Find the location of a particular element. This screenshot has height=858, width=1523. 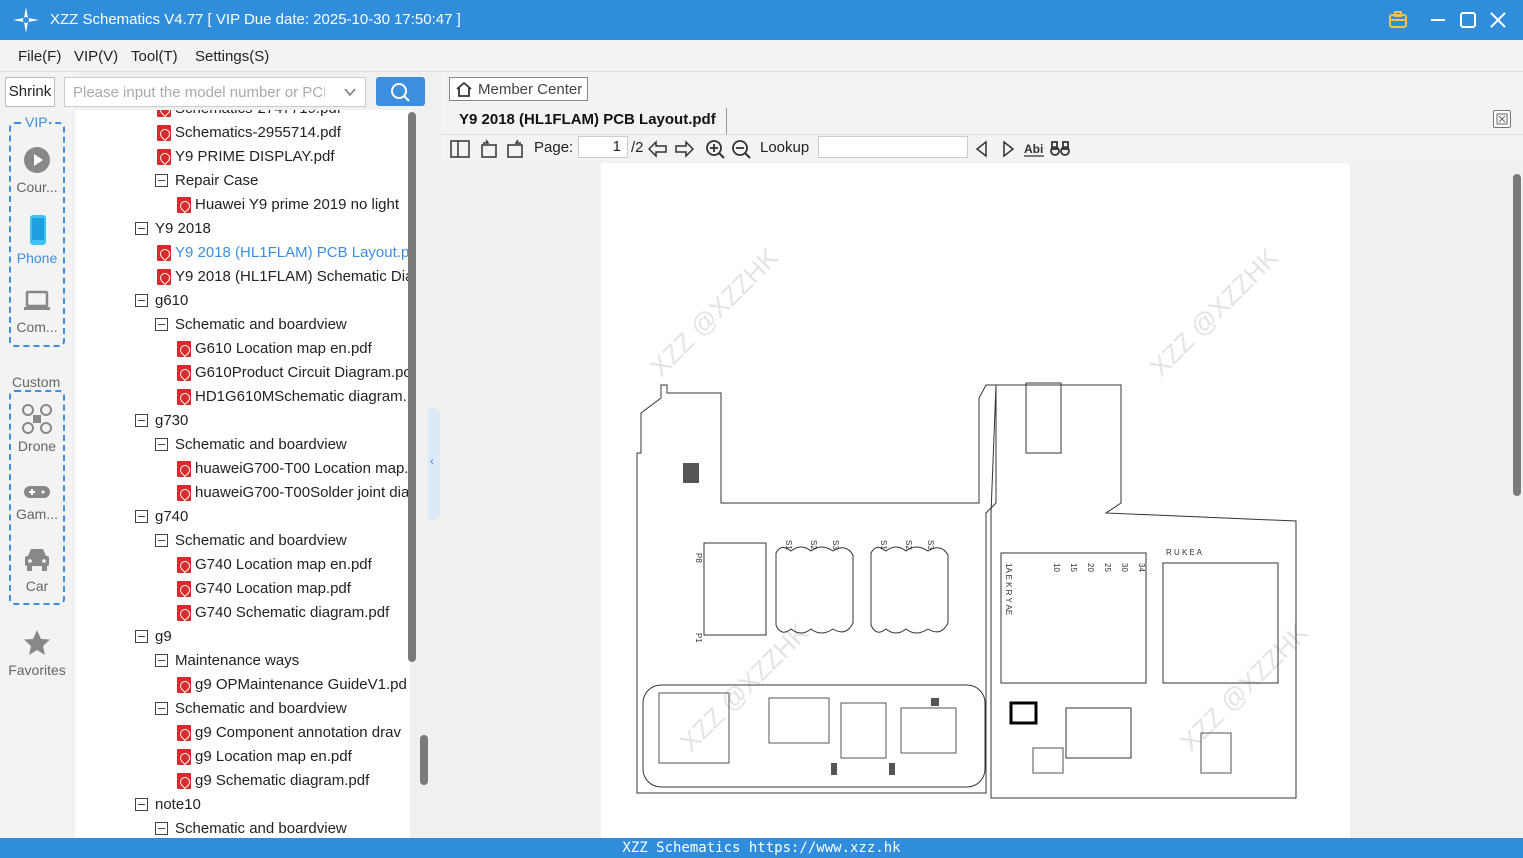

category-car: Car is located at coordinates (37, 570).